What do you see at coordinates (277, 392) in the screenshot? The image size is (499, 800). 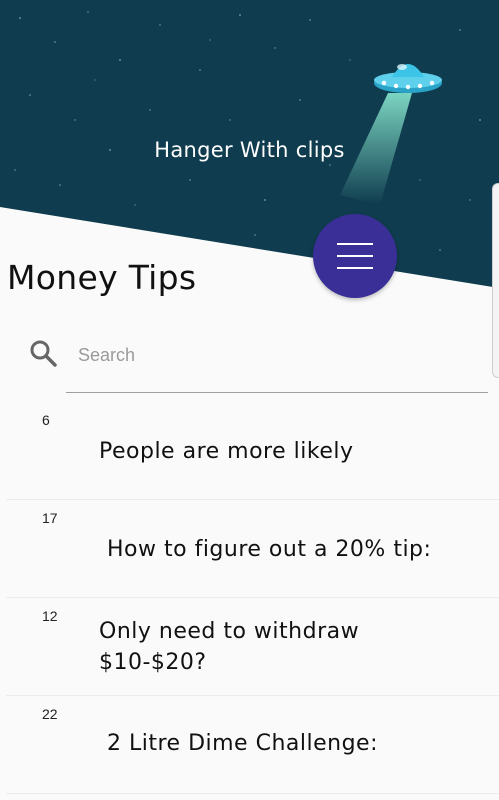 I see `search-underline` at bounding box center [277, 392].